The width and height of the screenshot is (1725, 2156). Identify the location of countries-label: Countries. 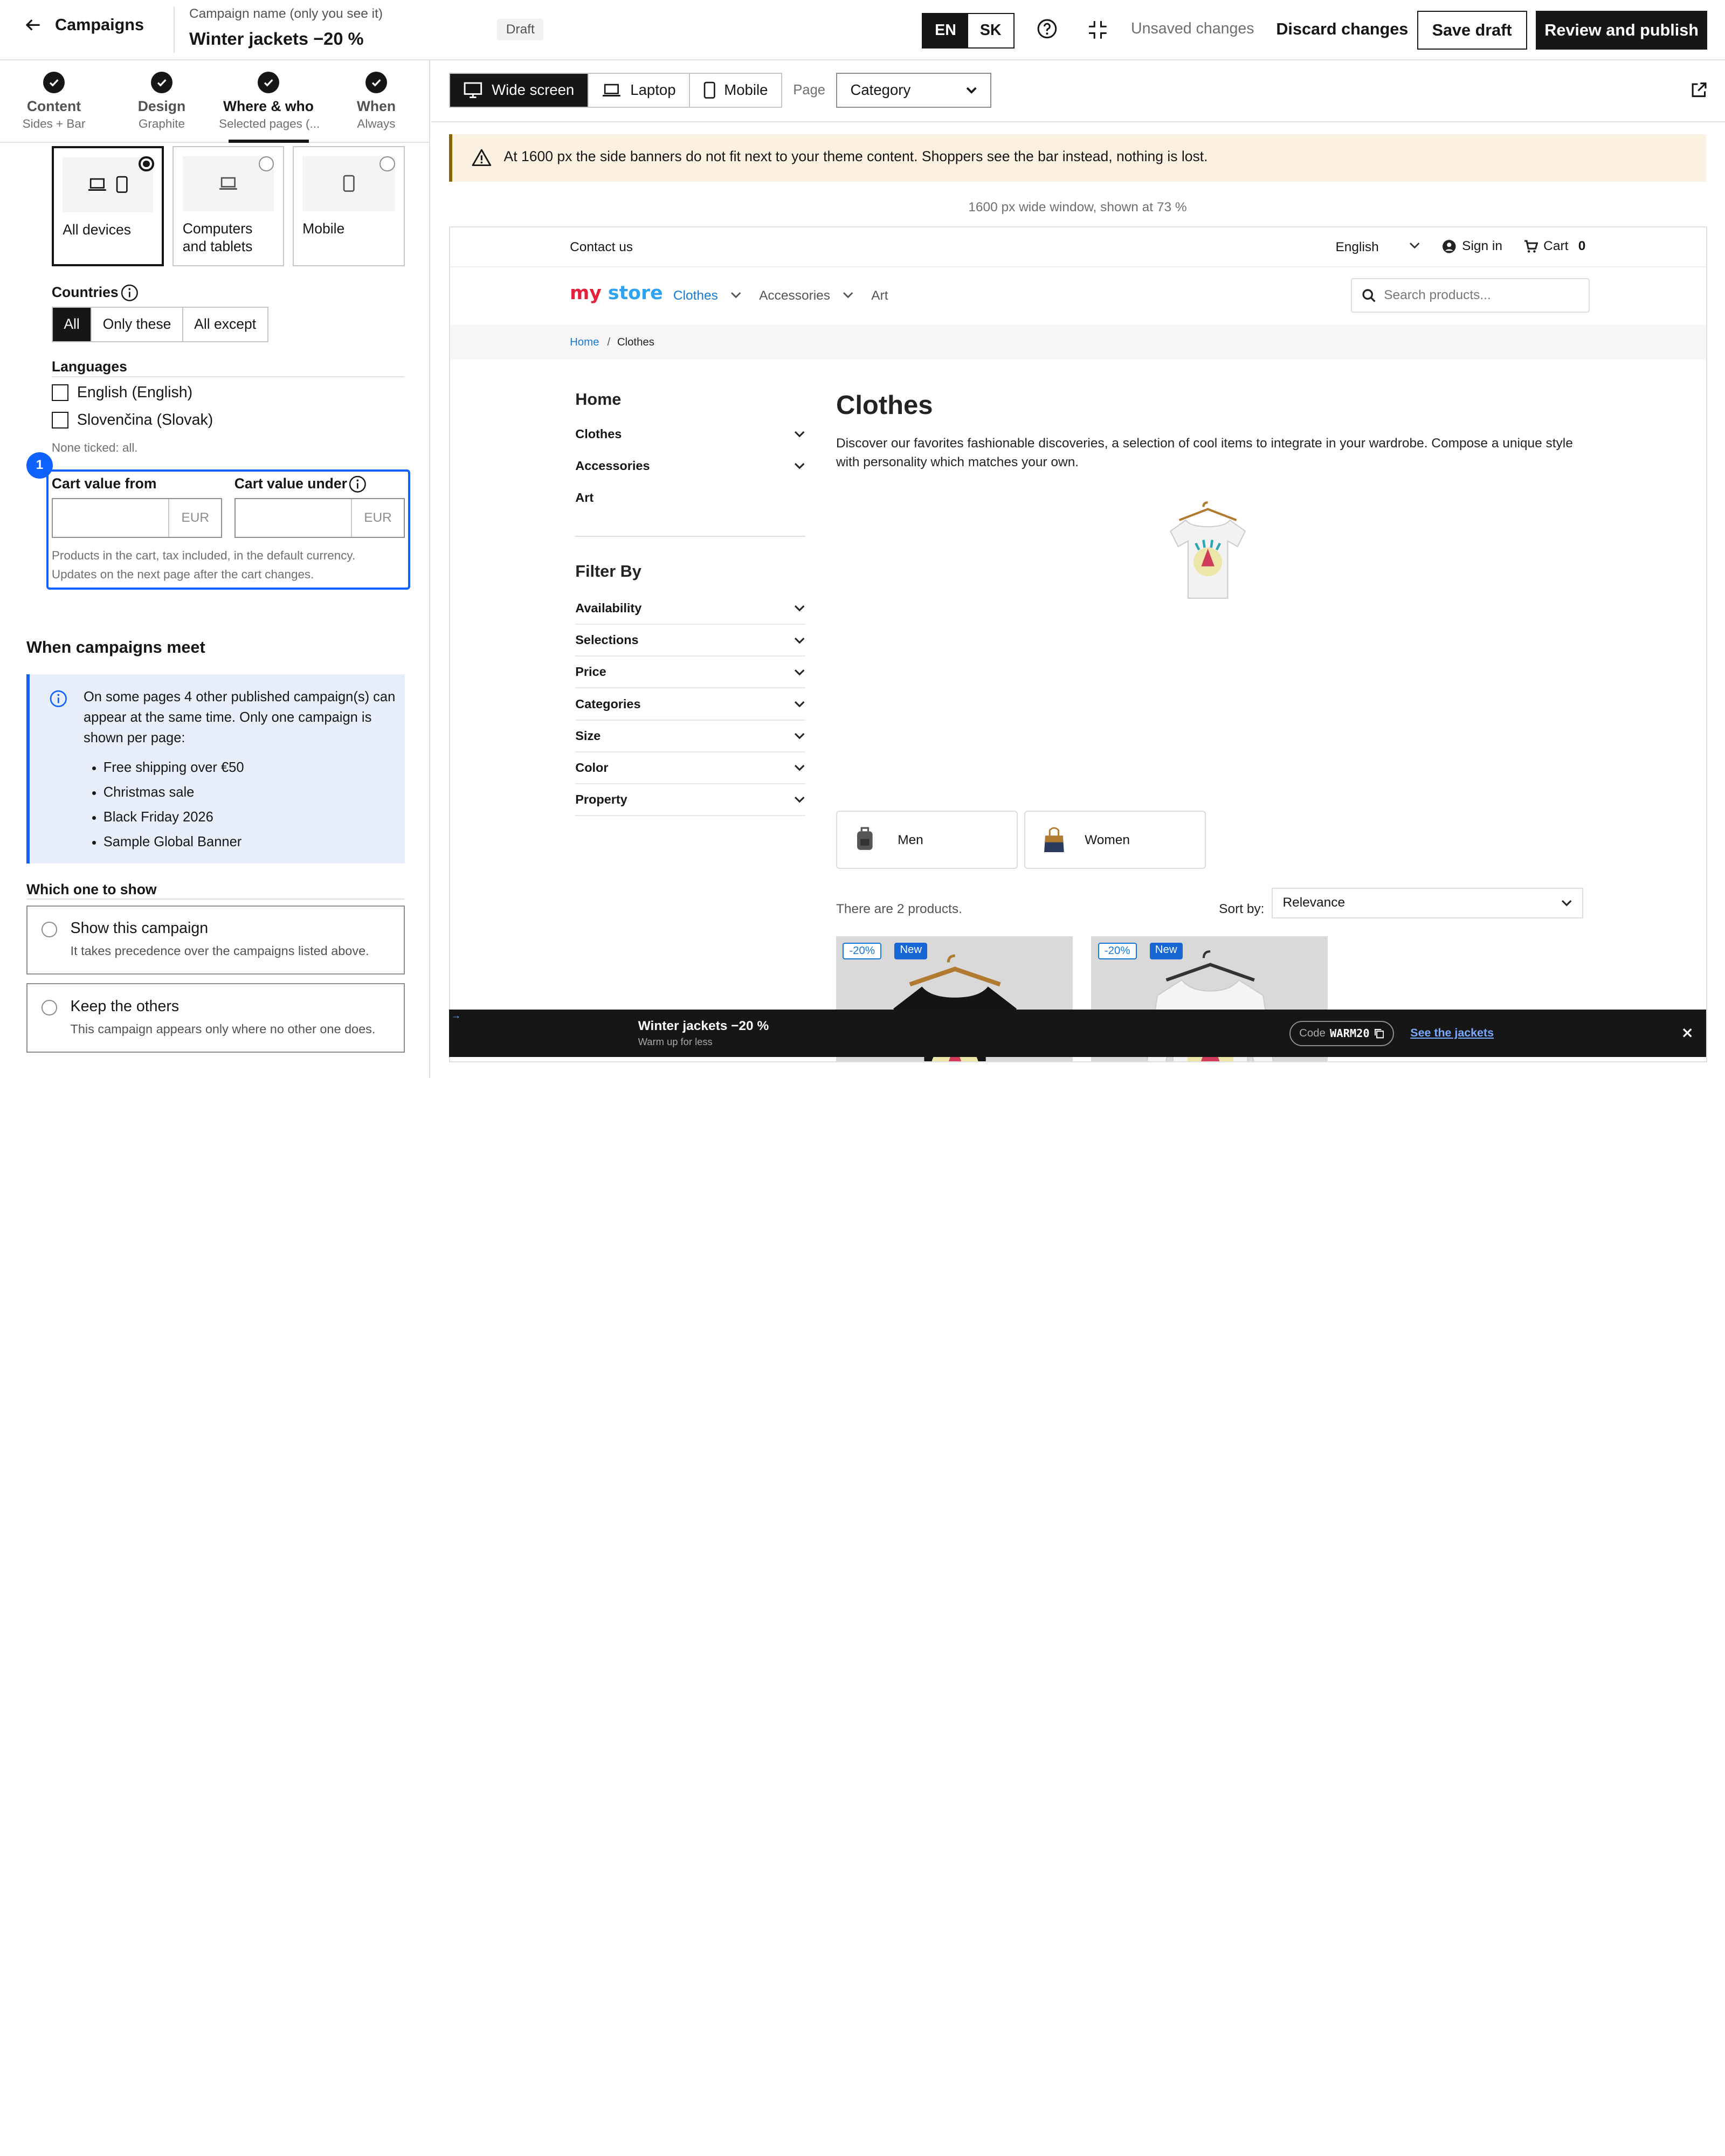
(85, 292).